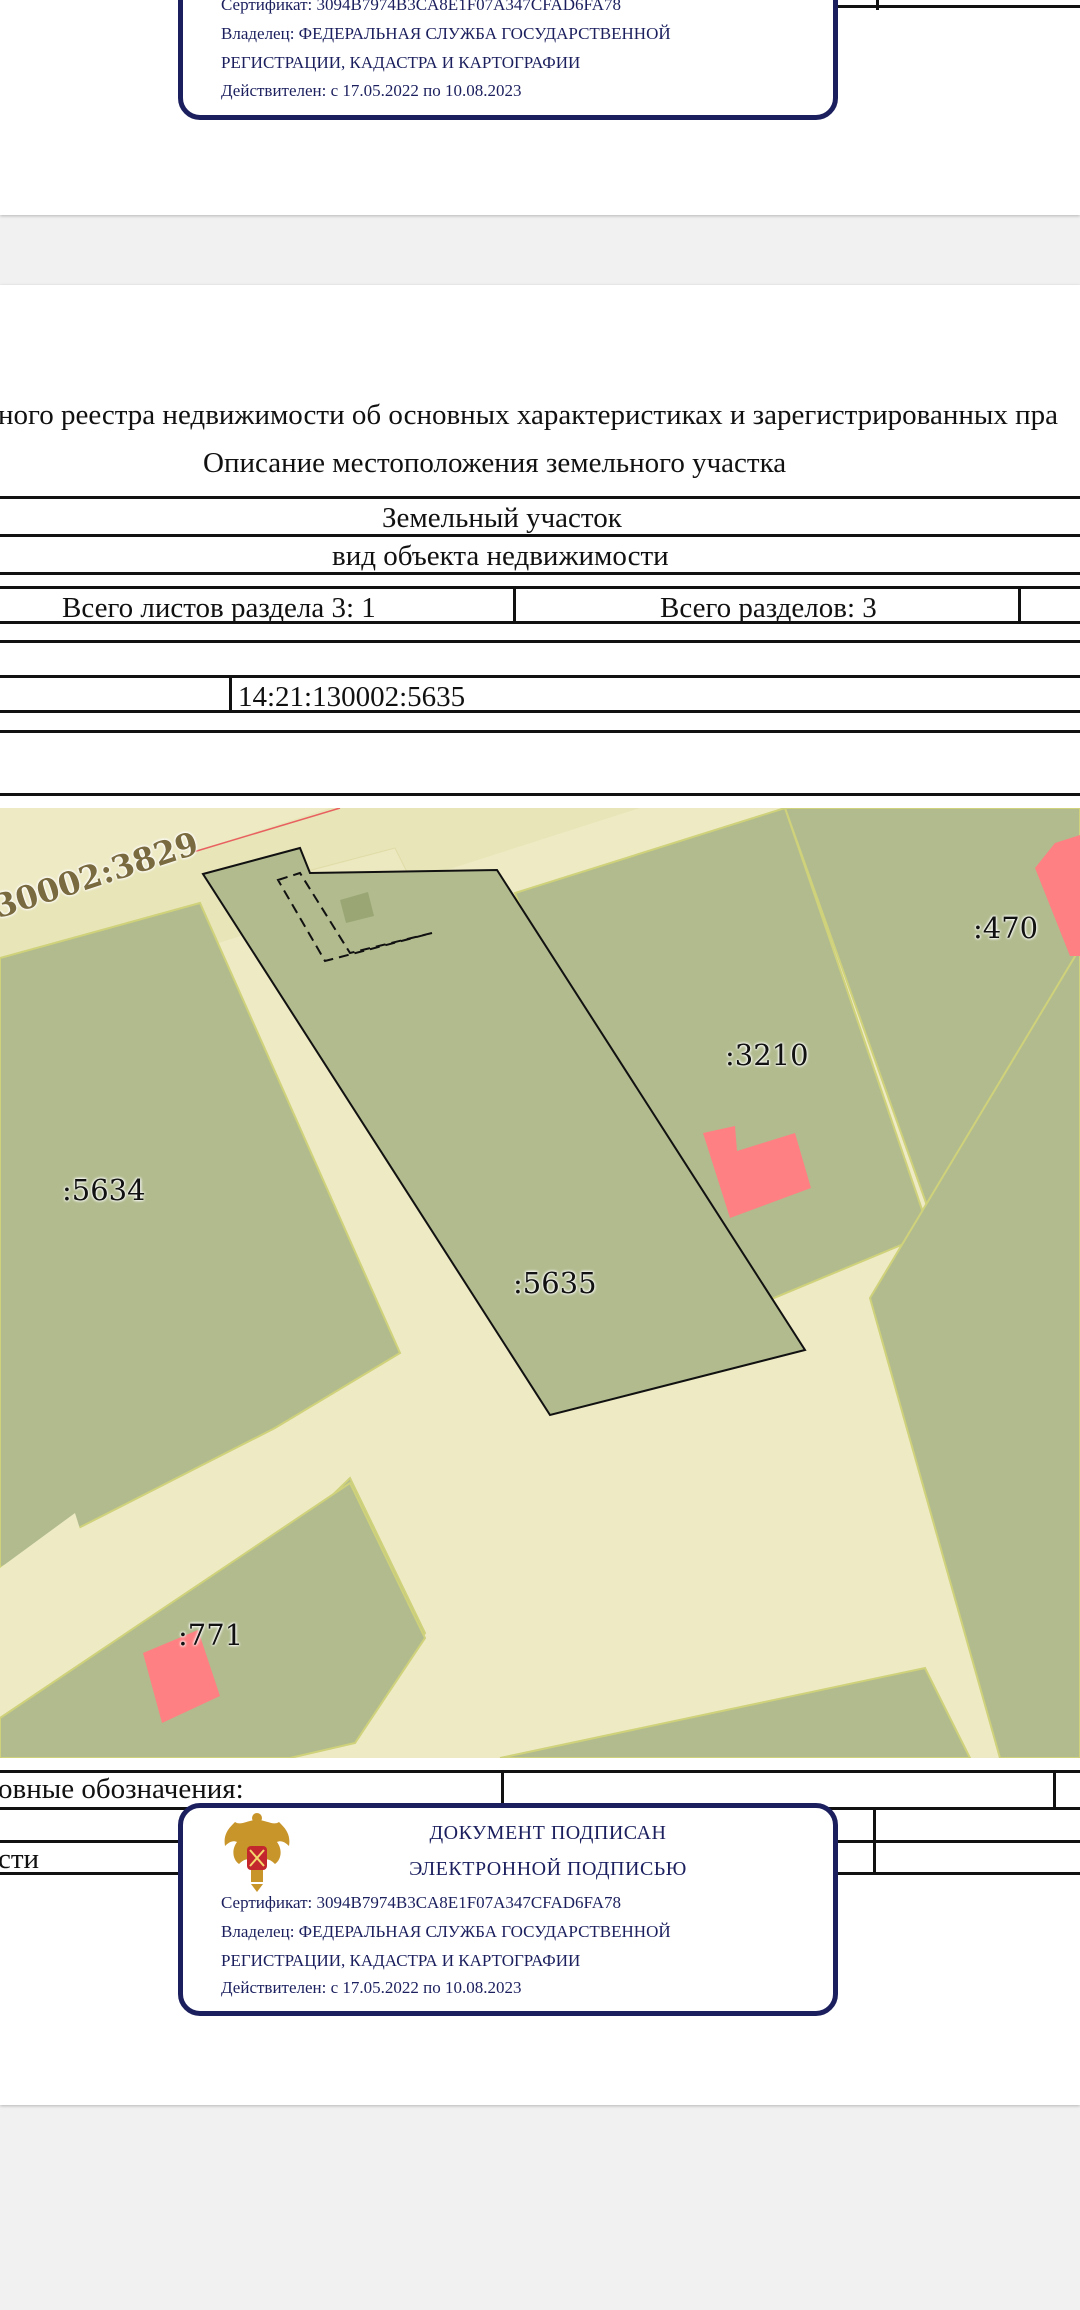 The width and height of the screenshot is (1080, 2310). What do you see at coordinates (20, 1859) in the screenshot?
I see `bottom-row-label: сти` at bounding box center [20, 1859].